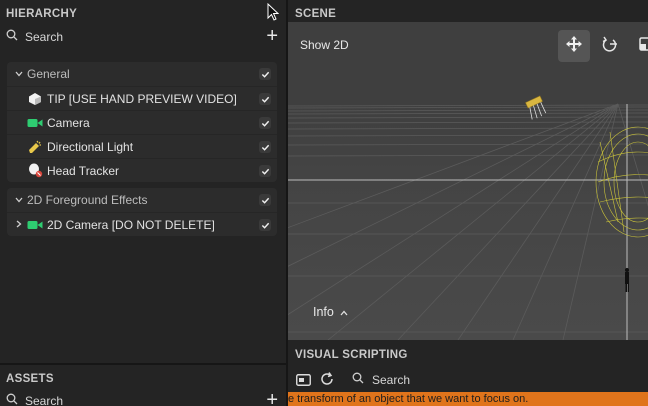 Image resolution: width=648 pixels, height=406 pixels. I want to click on hierarchy-search-input, so click(125, 37).